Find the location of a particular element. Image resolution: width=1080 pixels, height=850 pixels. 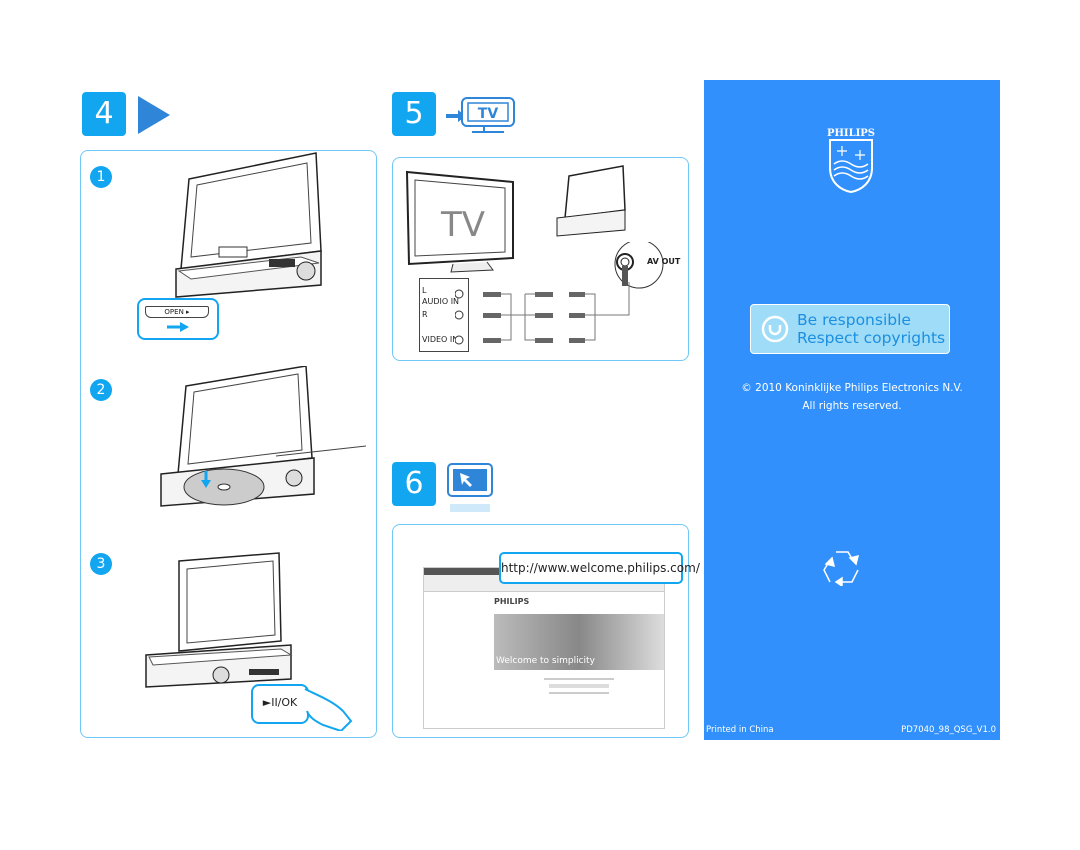

respect-copyrights-text: Respect copyrights is located at coordinates (871, 338).